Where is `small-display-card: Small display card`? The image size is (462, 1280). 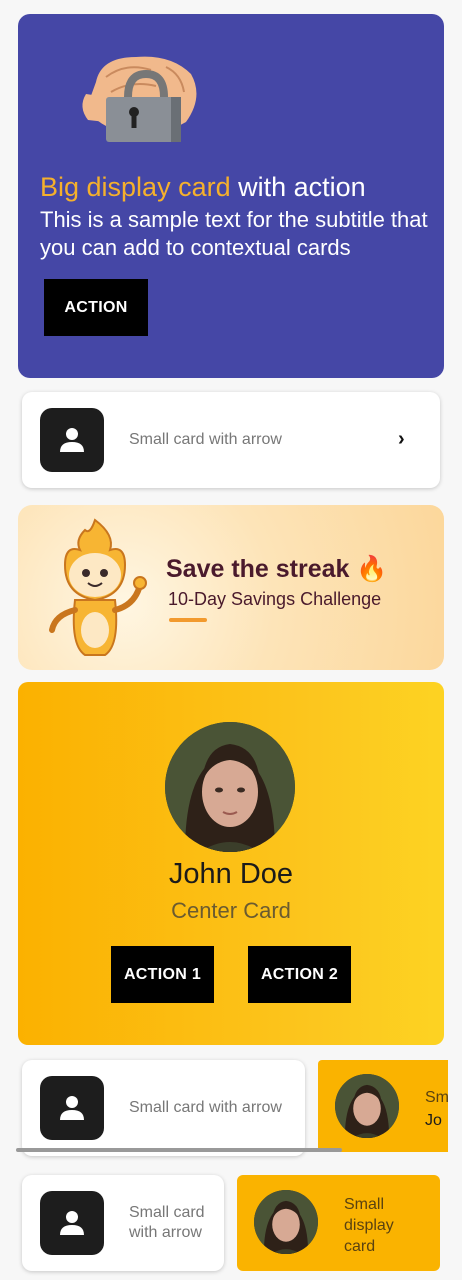 small-display-card: Small display card is located at coordinates (338, 1223).